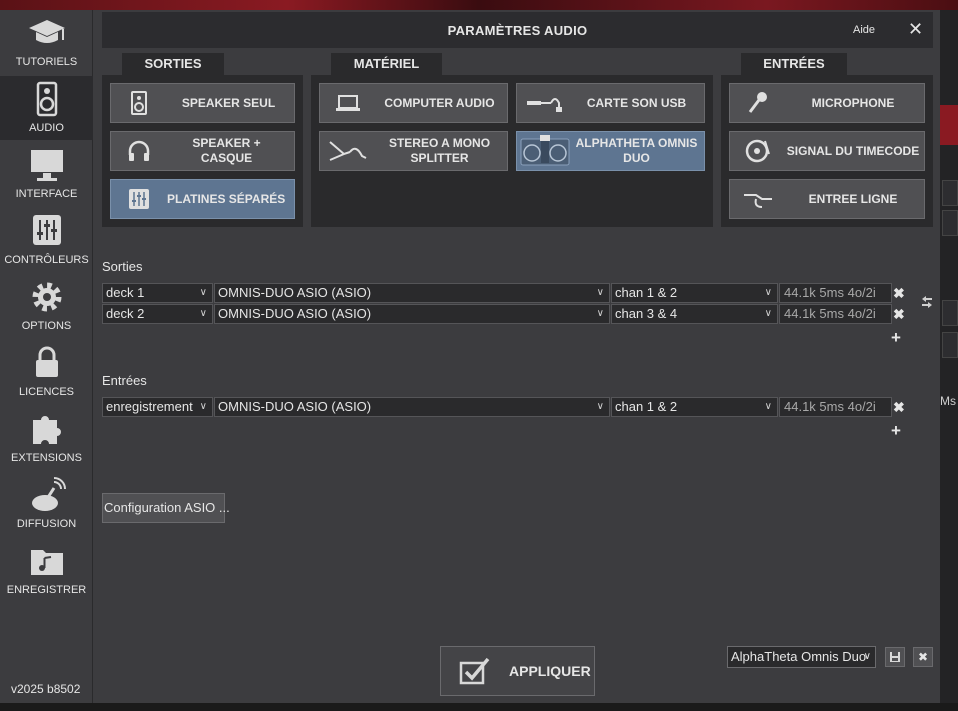 The width and height of the screenshot is (958, 711). Describe the element at coordinates (646, 292) in the screenshot. I see `select-value: chan 1 & 2` at that location.